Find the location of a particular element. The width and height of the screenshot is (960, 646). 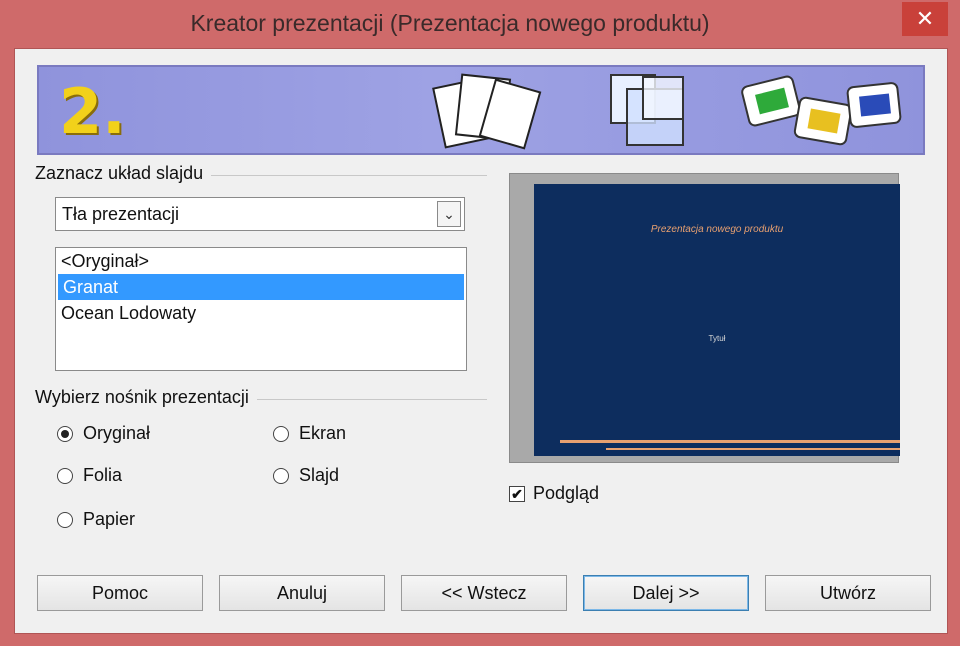

close-button: ✕ is located at coordinates (925, 19).